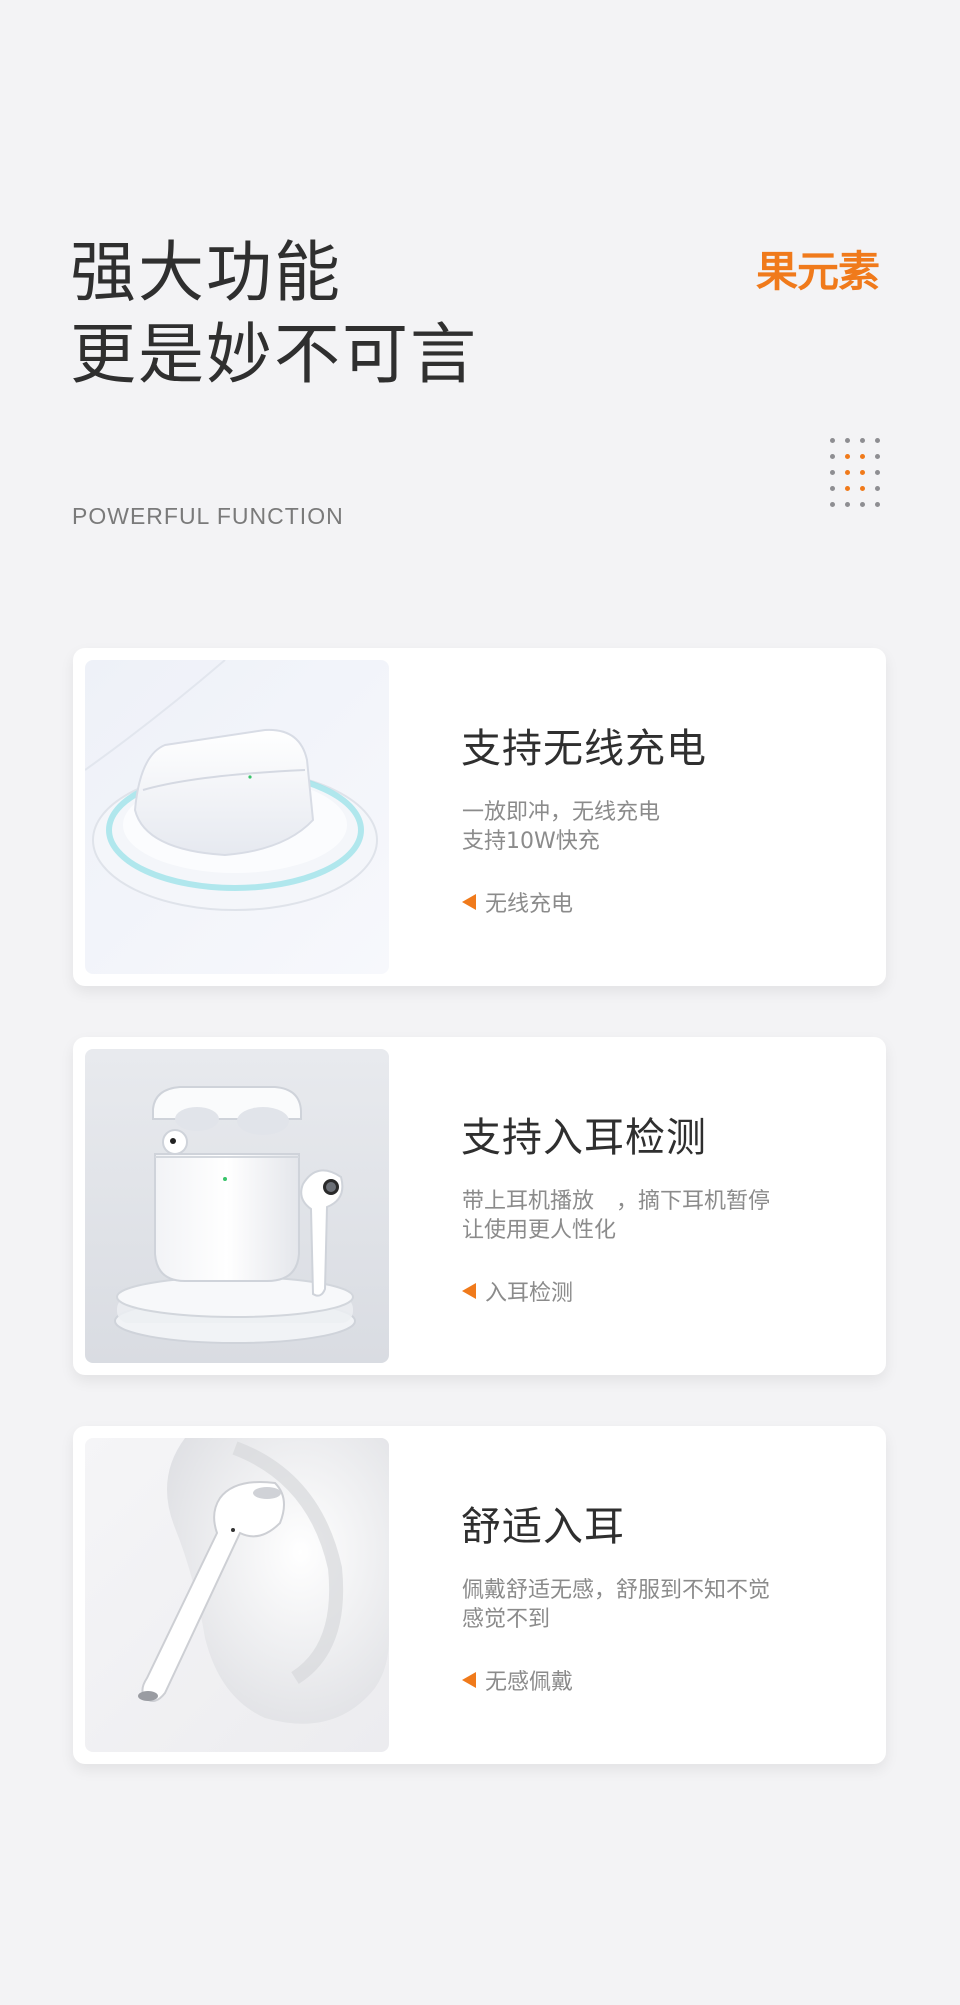 This screenshot has width=960, height=2005. What do you see at coordinates (584, 749) in the screenshot?
I see `feature-title: 支持无线充电` at bounding box center [584, 749].